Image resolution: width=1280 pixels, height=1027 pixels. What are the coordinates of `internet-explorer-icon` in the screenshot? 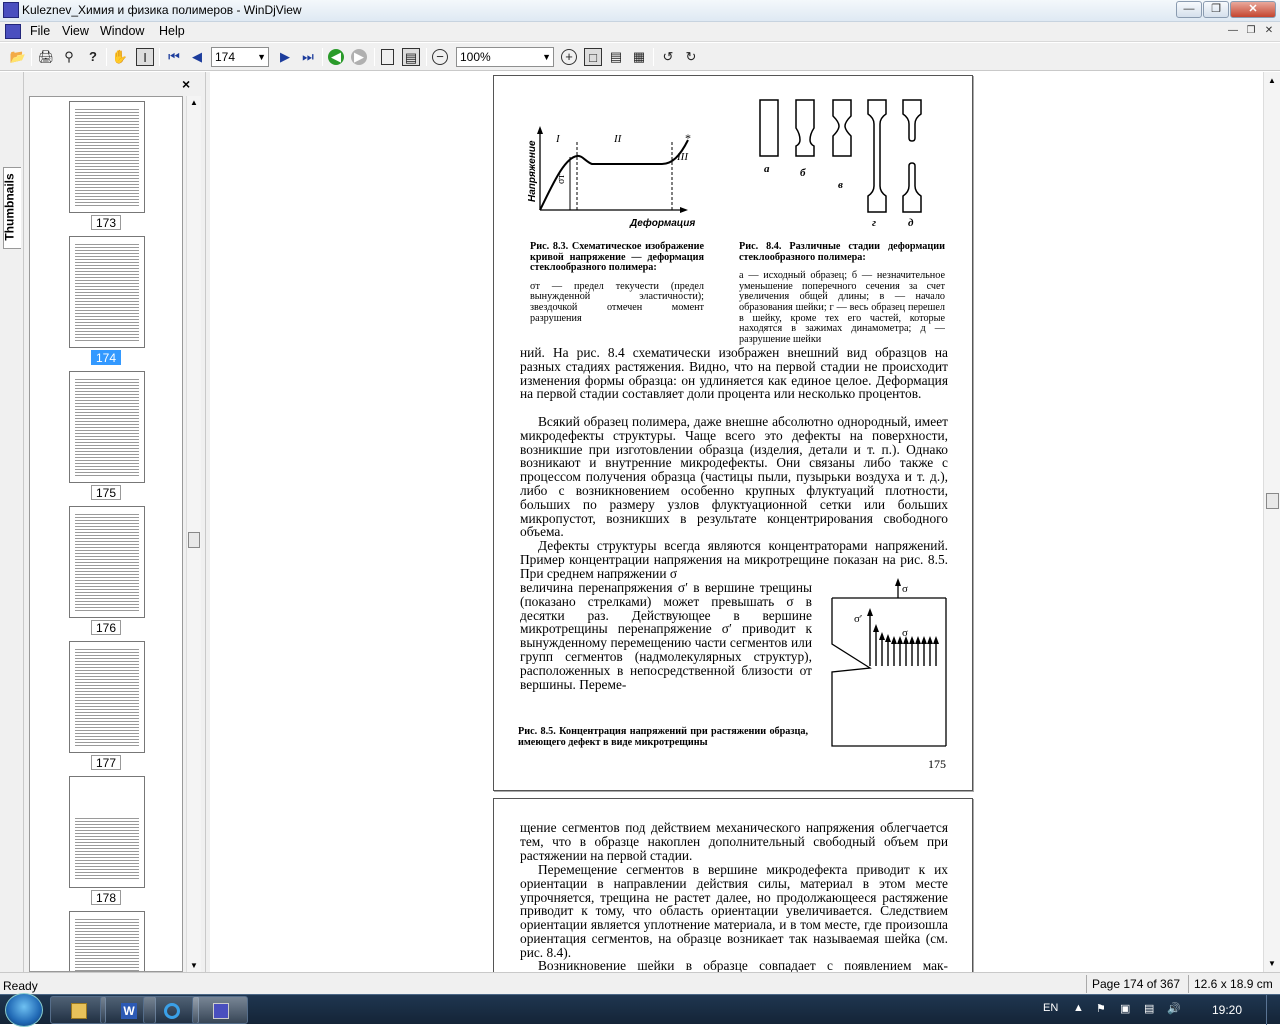 It's located at (172, 1011).